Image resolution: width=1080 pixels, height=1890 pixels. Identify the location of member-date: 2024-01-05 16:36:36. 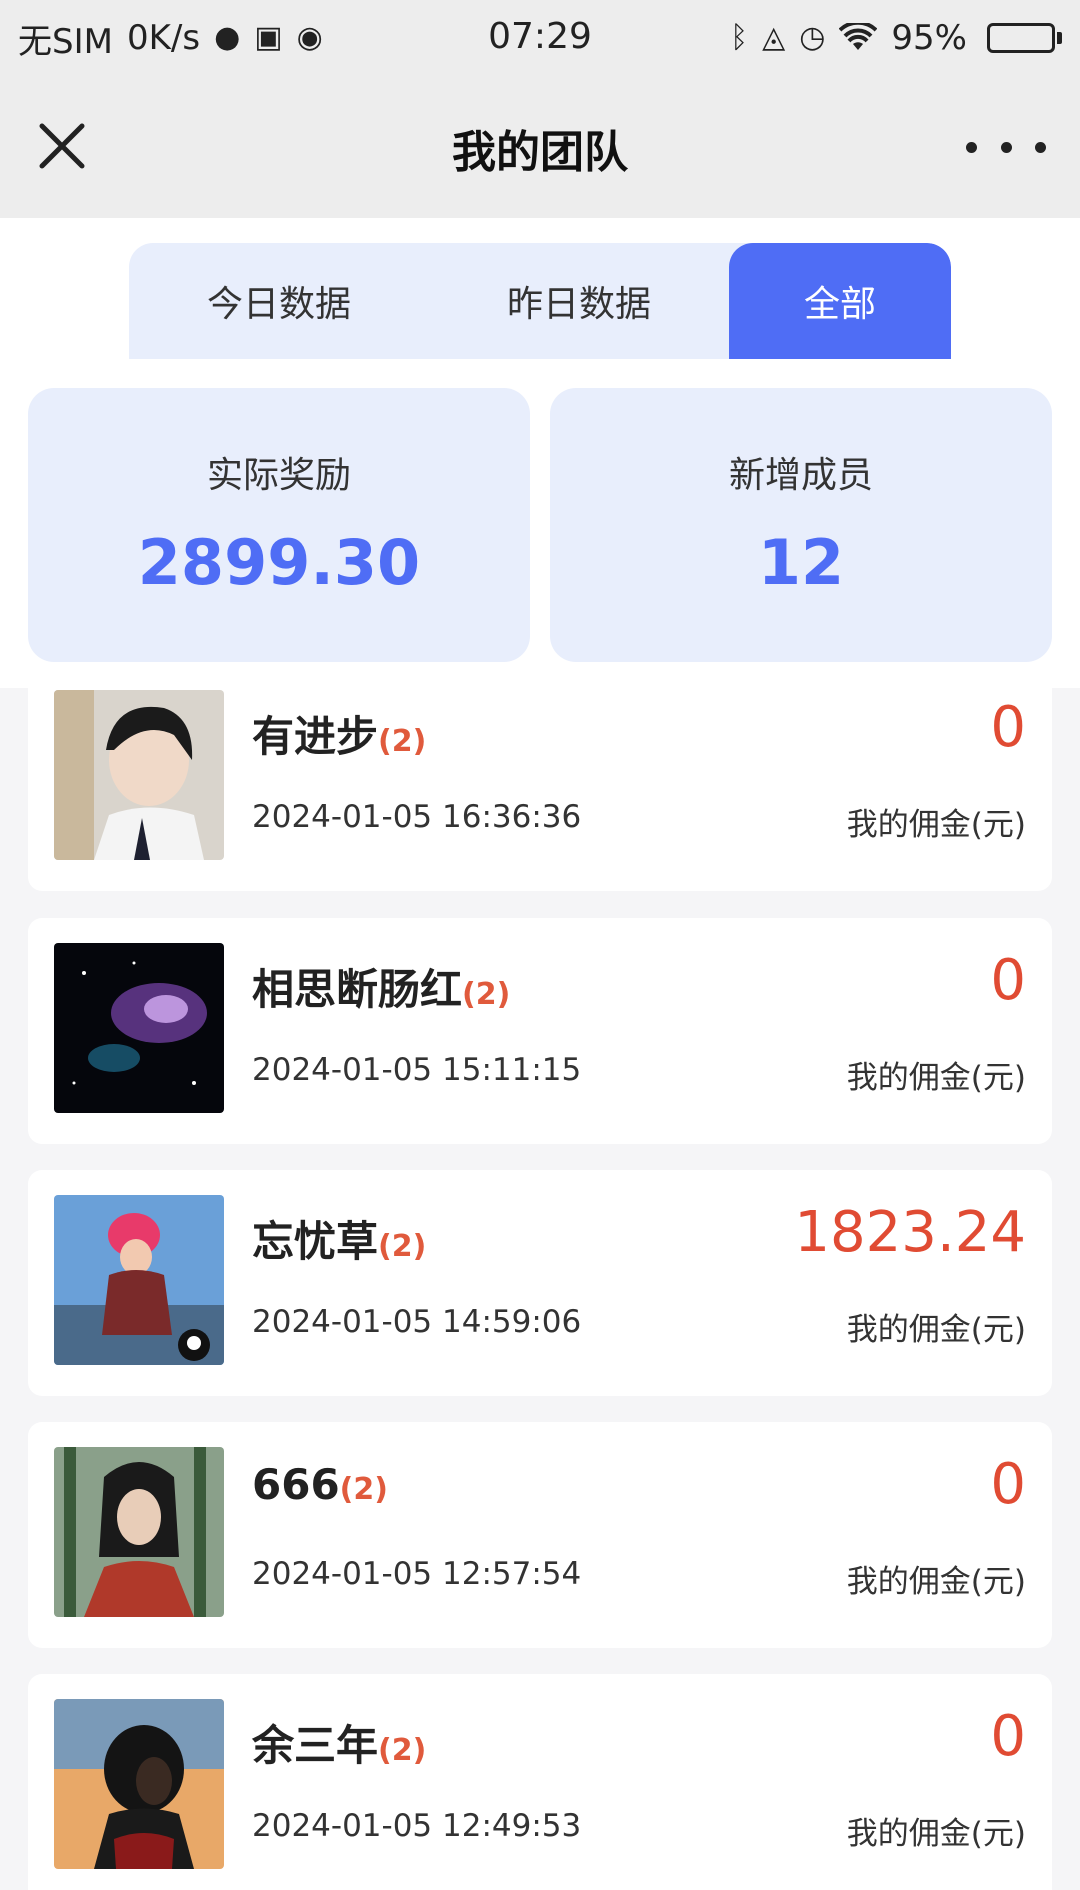
(417, 817).